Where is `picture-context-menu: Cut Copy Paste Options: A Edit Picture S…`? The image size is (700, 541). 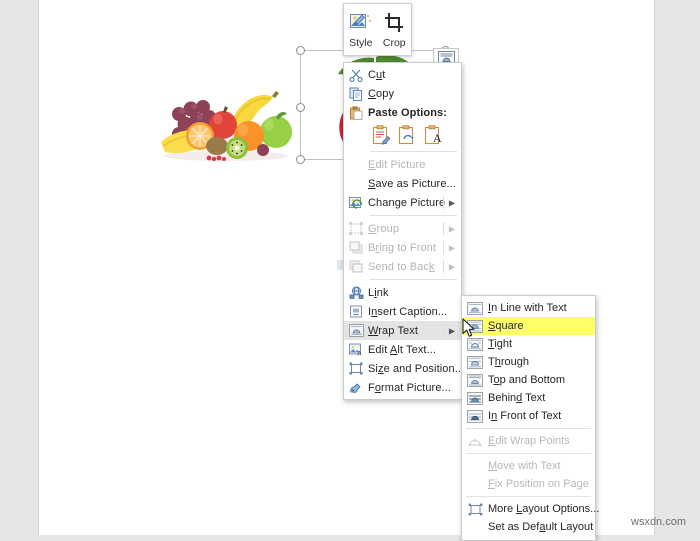 picture-context-menu: Cut Copy Paste Options: A Edit Picture S… is located at coordinates (404, 231).